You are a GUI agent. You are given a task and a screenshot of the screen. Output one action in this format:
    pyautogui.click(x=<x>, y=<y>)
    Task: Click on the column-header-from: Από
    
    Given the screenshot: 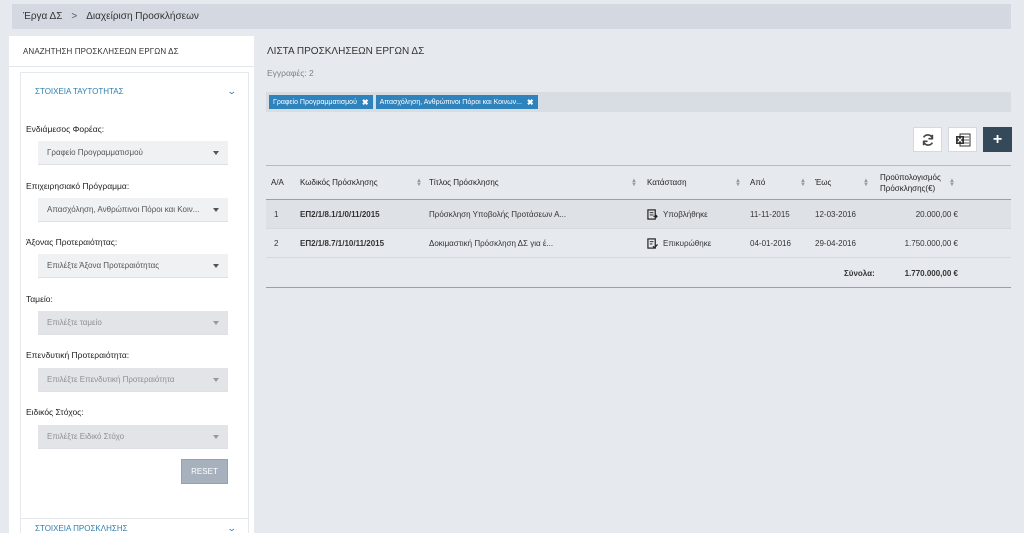 What is the action you would take?
    pyautogui.click(x=757, y=182)
    